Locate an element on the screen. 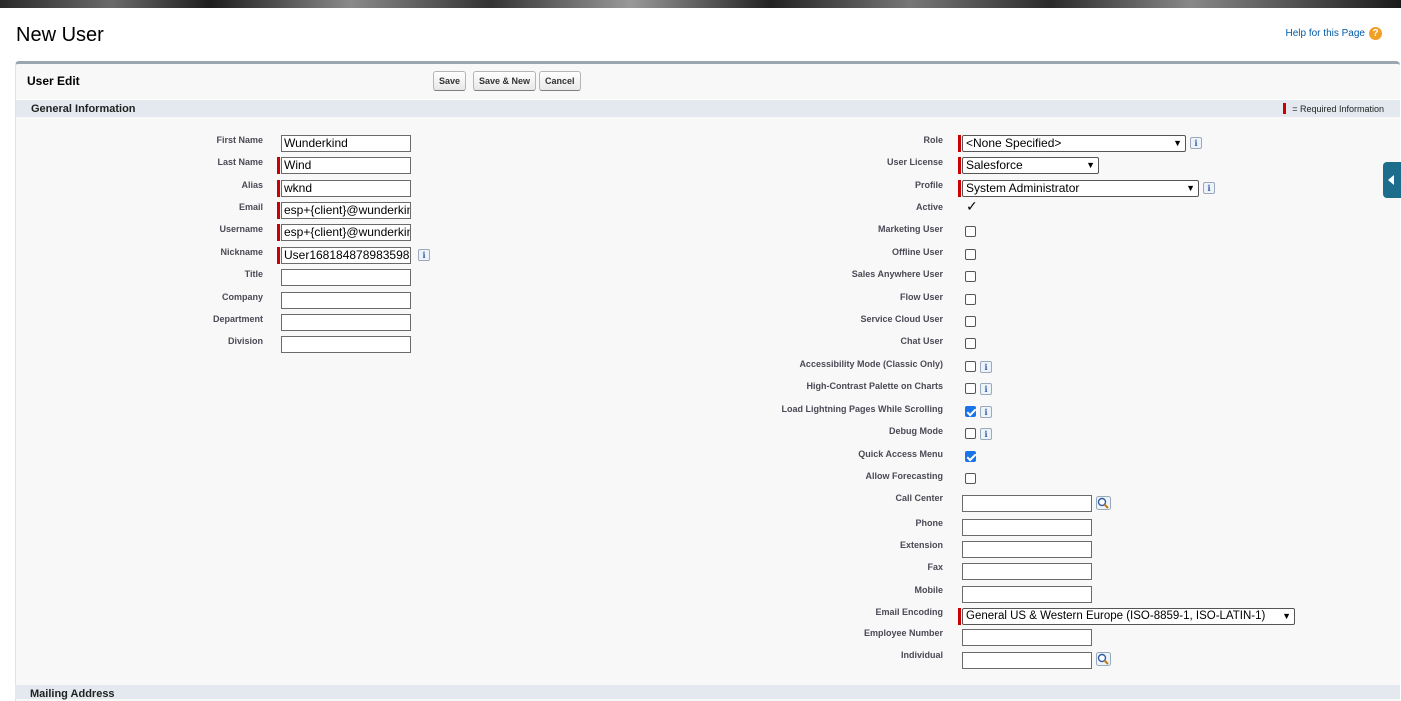 The height and width of the screenshot is (701, 1401). alias-input: wknd is located at coordinates (346, 188).